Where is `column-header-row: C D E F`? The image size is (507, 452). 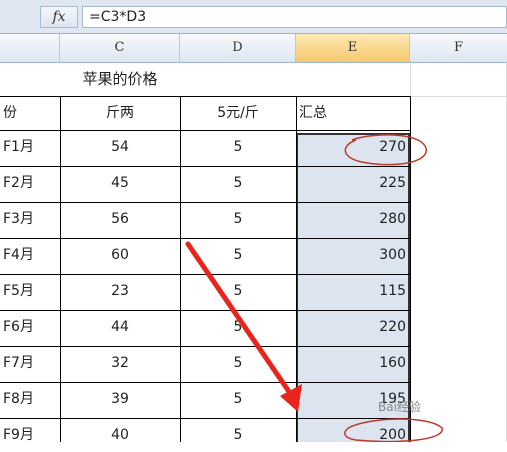 column-header-row: C D E F is located at coordinates (253, 48).